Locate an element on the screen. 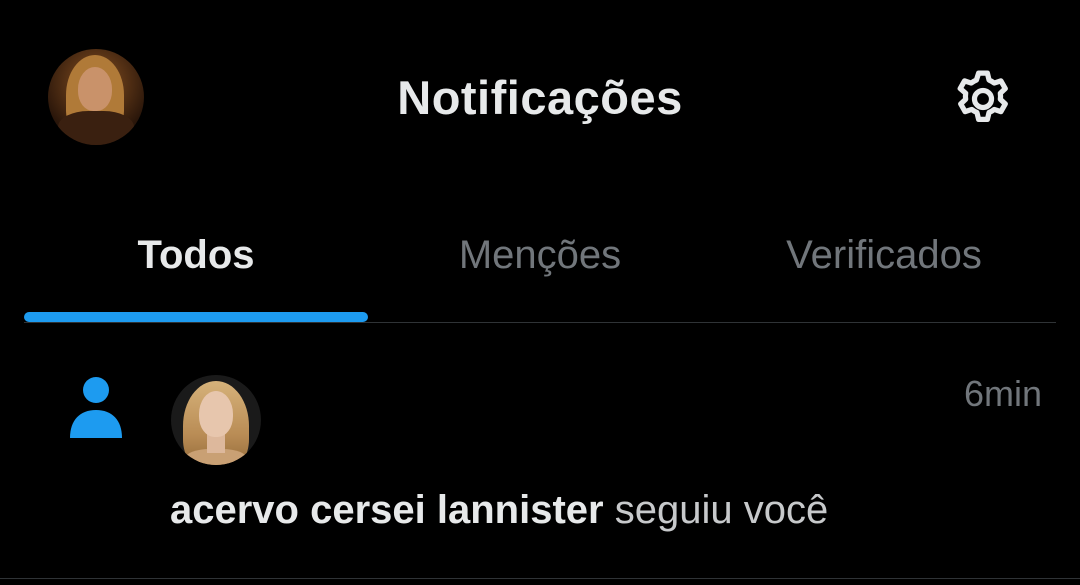 This screenshot has height=585, width=1080. settings-button is located at coordinates (983, 99).